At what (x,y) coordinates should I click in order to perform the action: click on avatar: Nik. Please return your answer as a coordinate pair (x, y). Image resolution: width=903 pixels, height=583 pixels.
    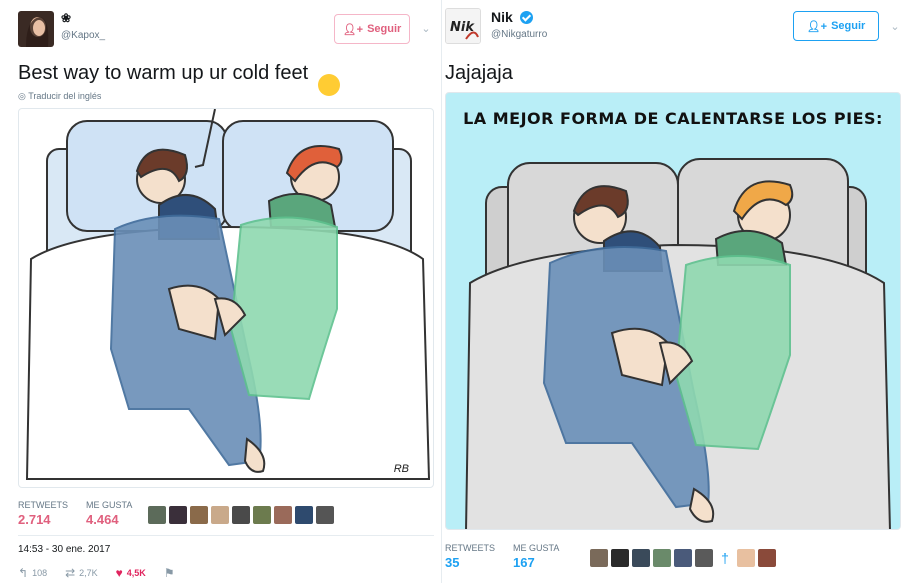
    Looking at the image, I should click on (463, 26).